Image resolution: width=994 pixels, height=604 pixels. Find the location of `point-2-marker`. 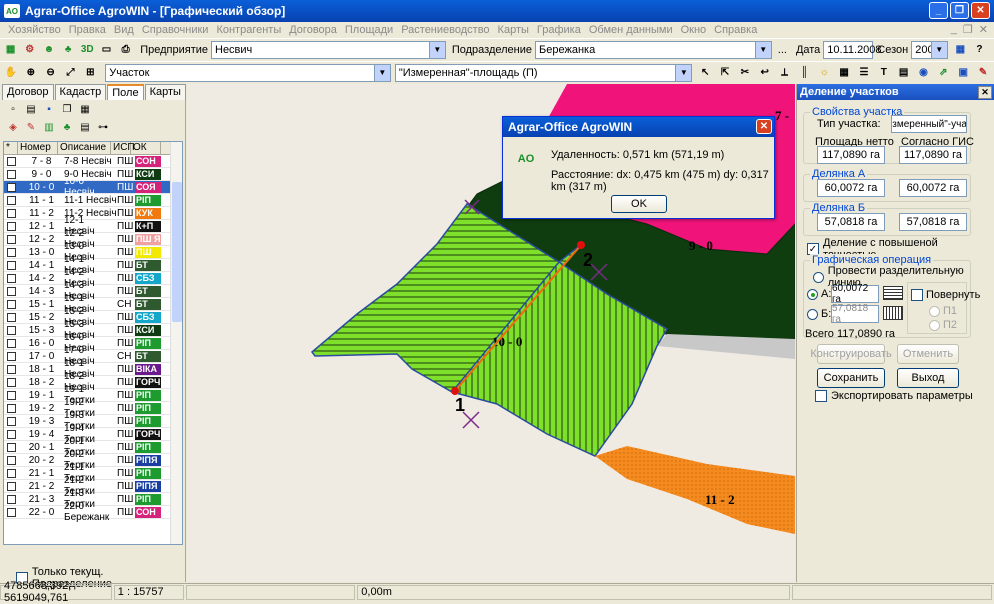

point-2-marker is located at coordinates (581, 245).